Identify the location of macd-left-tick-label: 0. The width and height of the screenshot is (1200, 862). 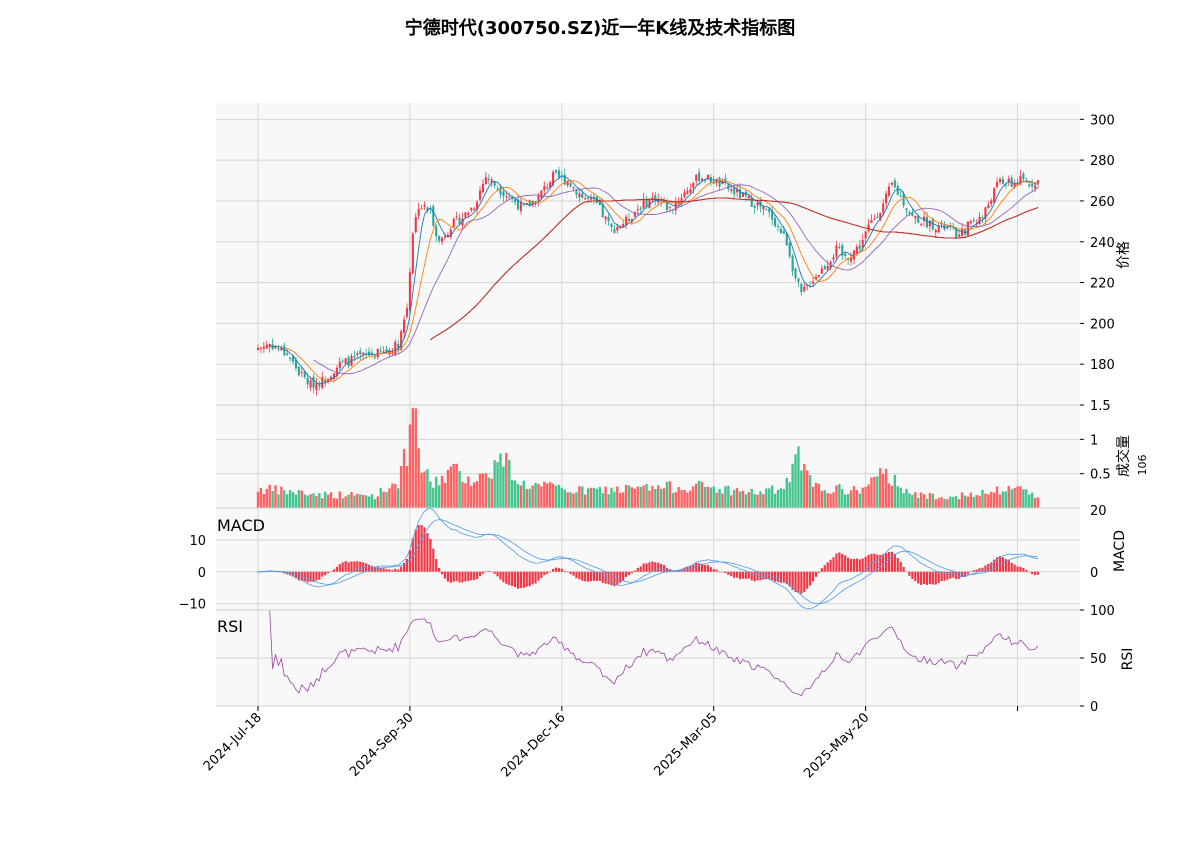
(202, 573).